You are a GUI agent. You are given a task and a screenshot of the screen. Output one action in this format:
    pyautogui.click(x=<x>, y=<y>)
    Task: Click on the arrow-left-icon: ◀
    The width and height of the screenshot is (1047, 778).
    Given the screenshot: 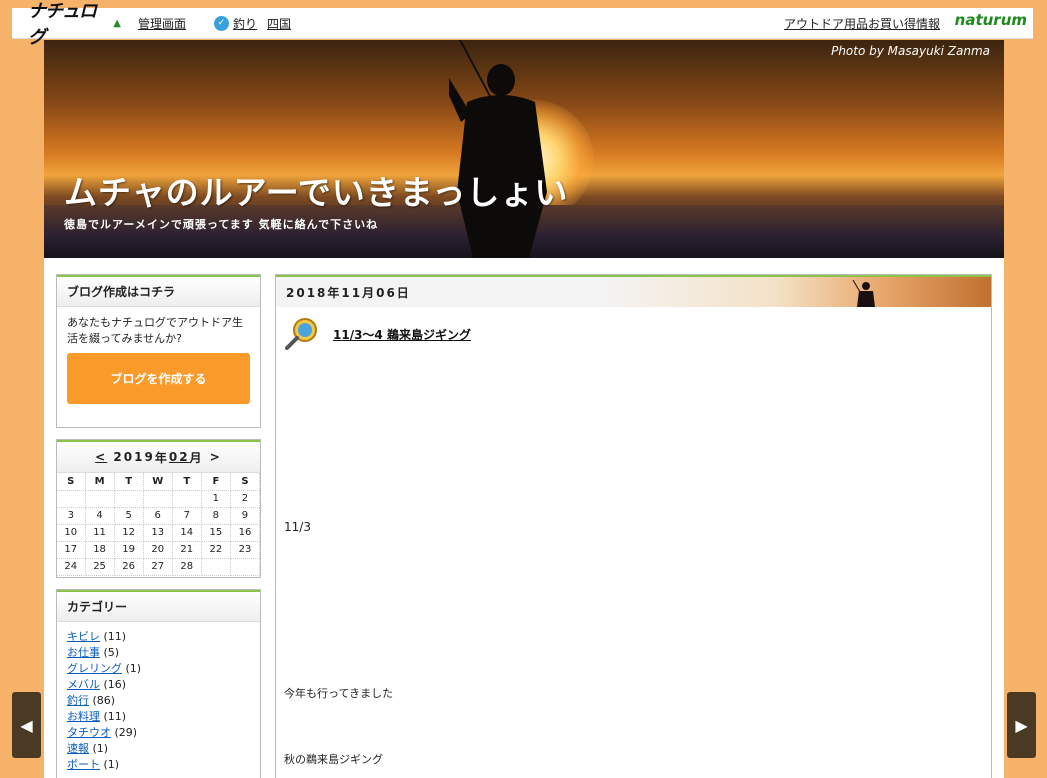 What is the action you would take?
    pyautogui.click(x=26, y=725)
    